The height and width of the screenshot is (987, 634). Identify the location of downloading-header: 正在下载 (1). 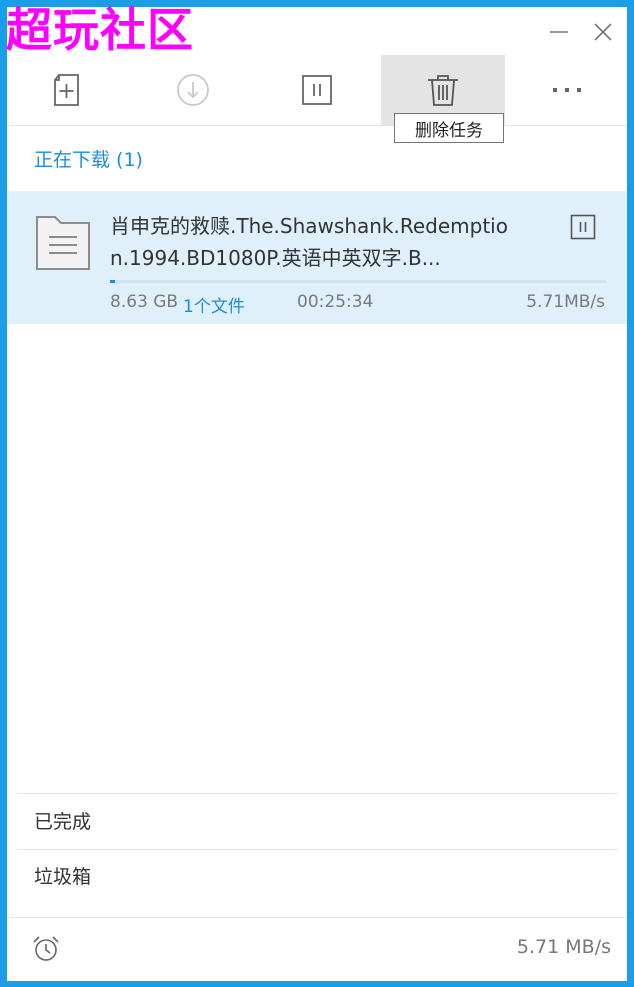
(88, 158).